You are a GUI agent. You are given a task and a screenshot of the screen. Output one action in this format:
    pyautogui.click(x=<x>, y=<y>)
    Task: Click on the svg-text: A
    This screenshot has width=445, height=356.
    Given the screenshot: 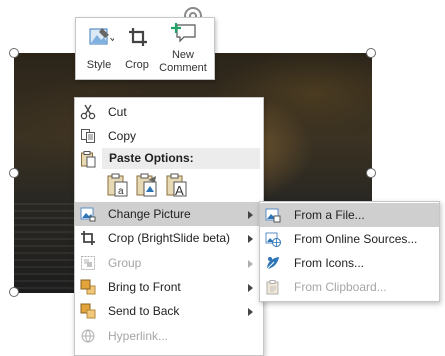 What is the action you would take?
    pyautogui.click(x=179, y=190)
    